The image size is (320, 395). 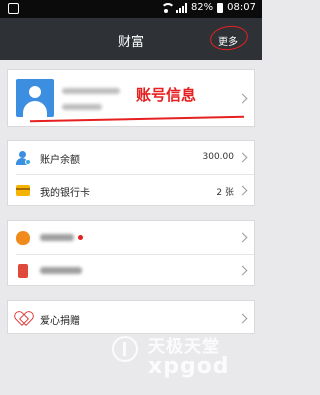 What do you see at coordinates (181, 7) in the screenshot?
I see `signal-icon` at bounding box center [181, 7].